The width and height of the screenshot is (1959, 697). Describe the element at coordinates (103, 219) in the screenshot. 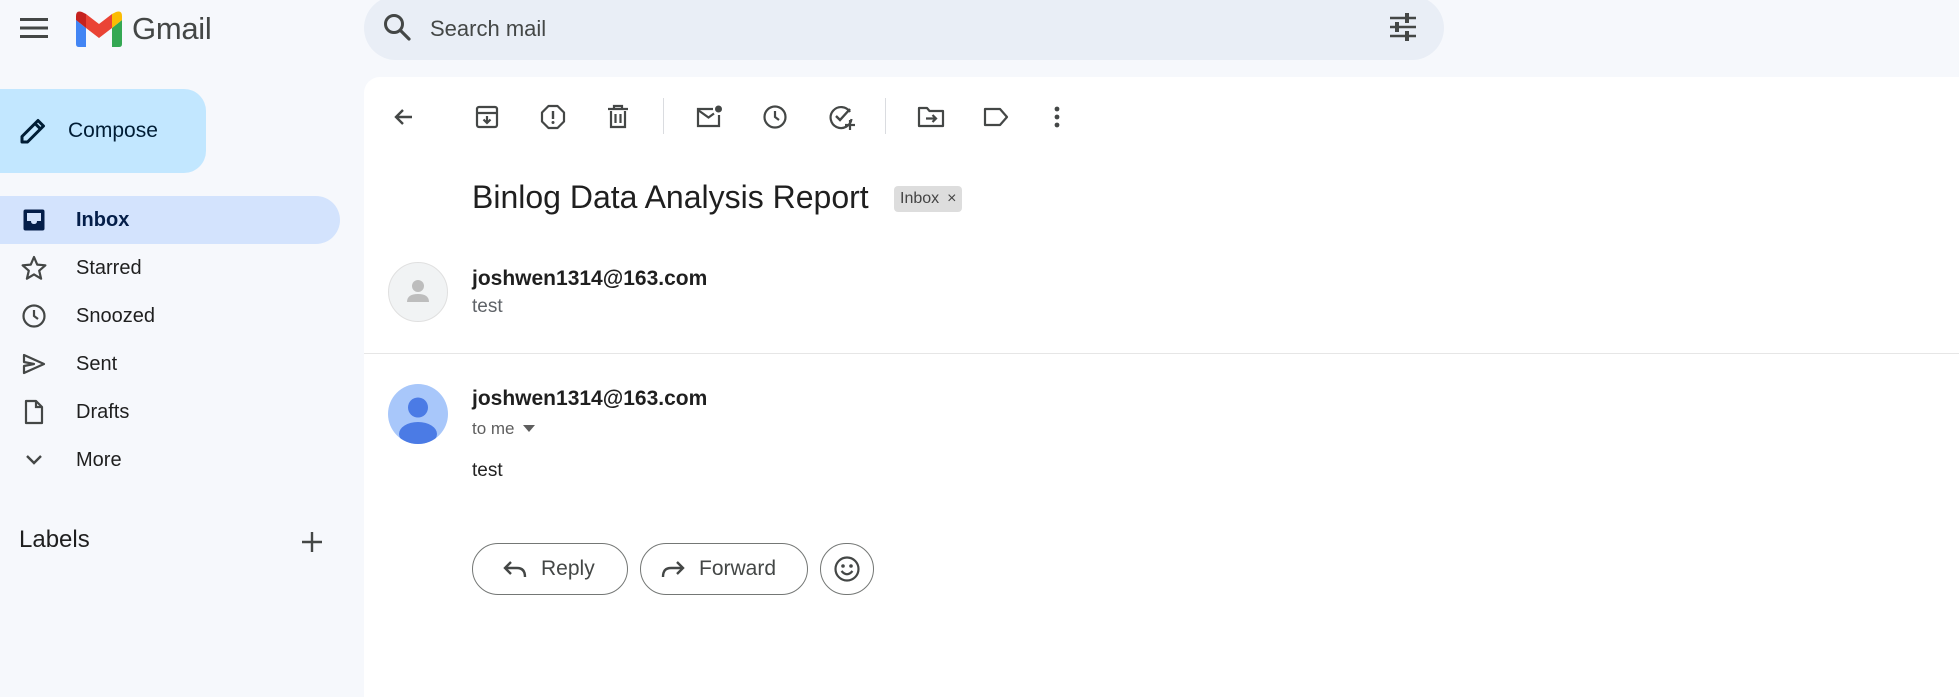

I see `sidebar-item-label: Inbox` at that location.